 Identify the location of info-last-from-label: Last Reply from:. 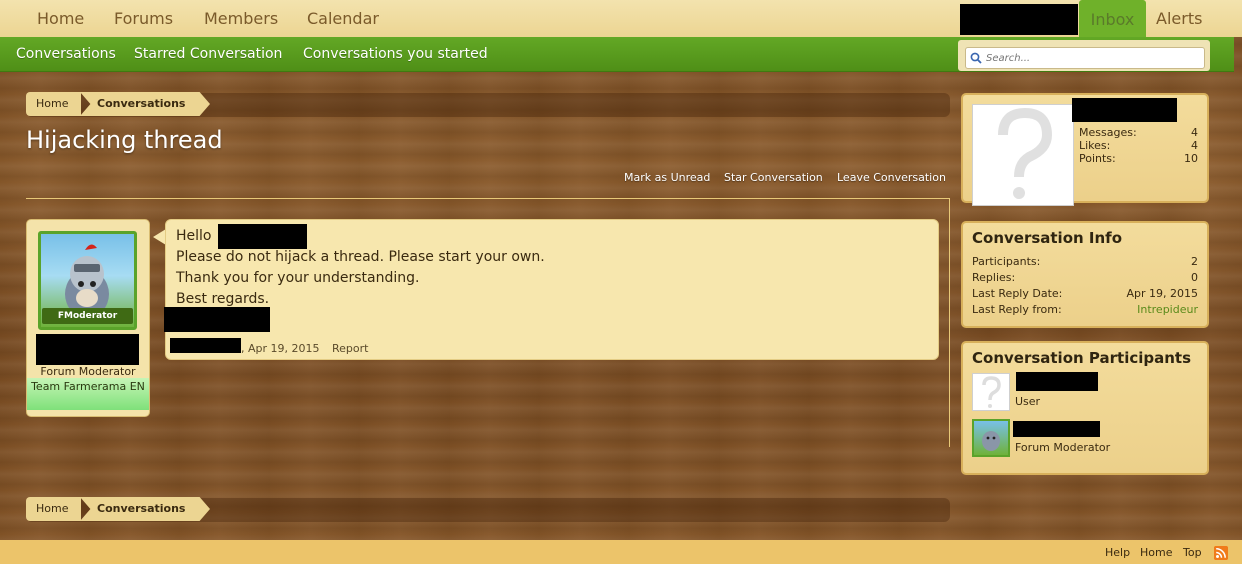
(1017, 309).